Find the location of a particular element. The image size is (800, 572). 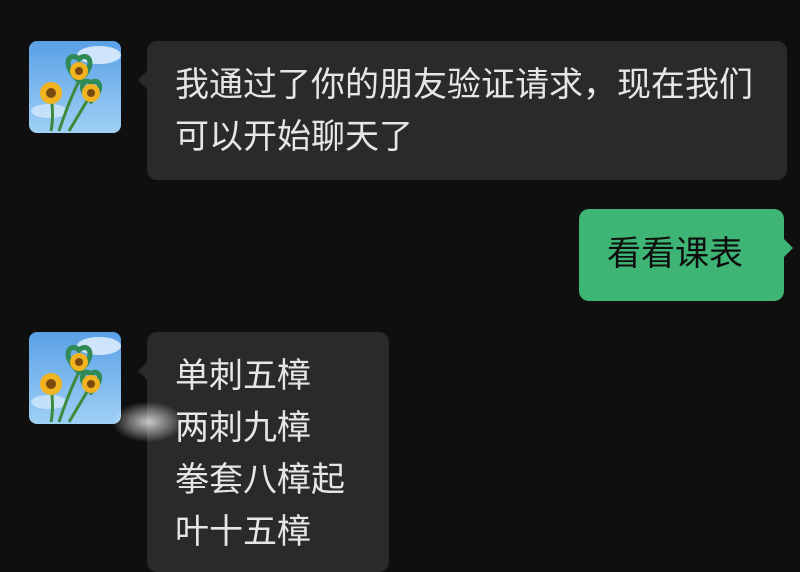

message-bubble-outgoing: 看看课表 is located at coordinates (686, 255).